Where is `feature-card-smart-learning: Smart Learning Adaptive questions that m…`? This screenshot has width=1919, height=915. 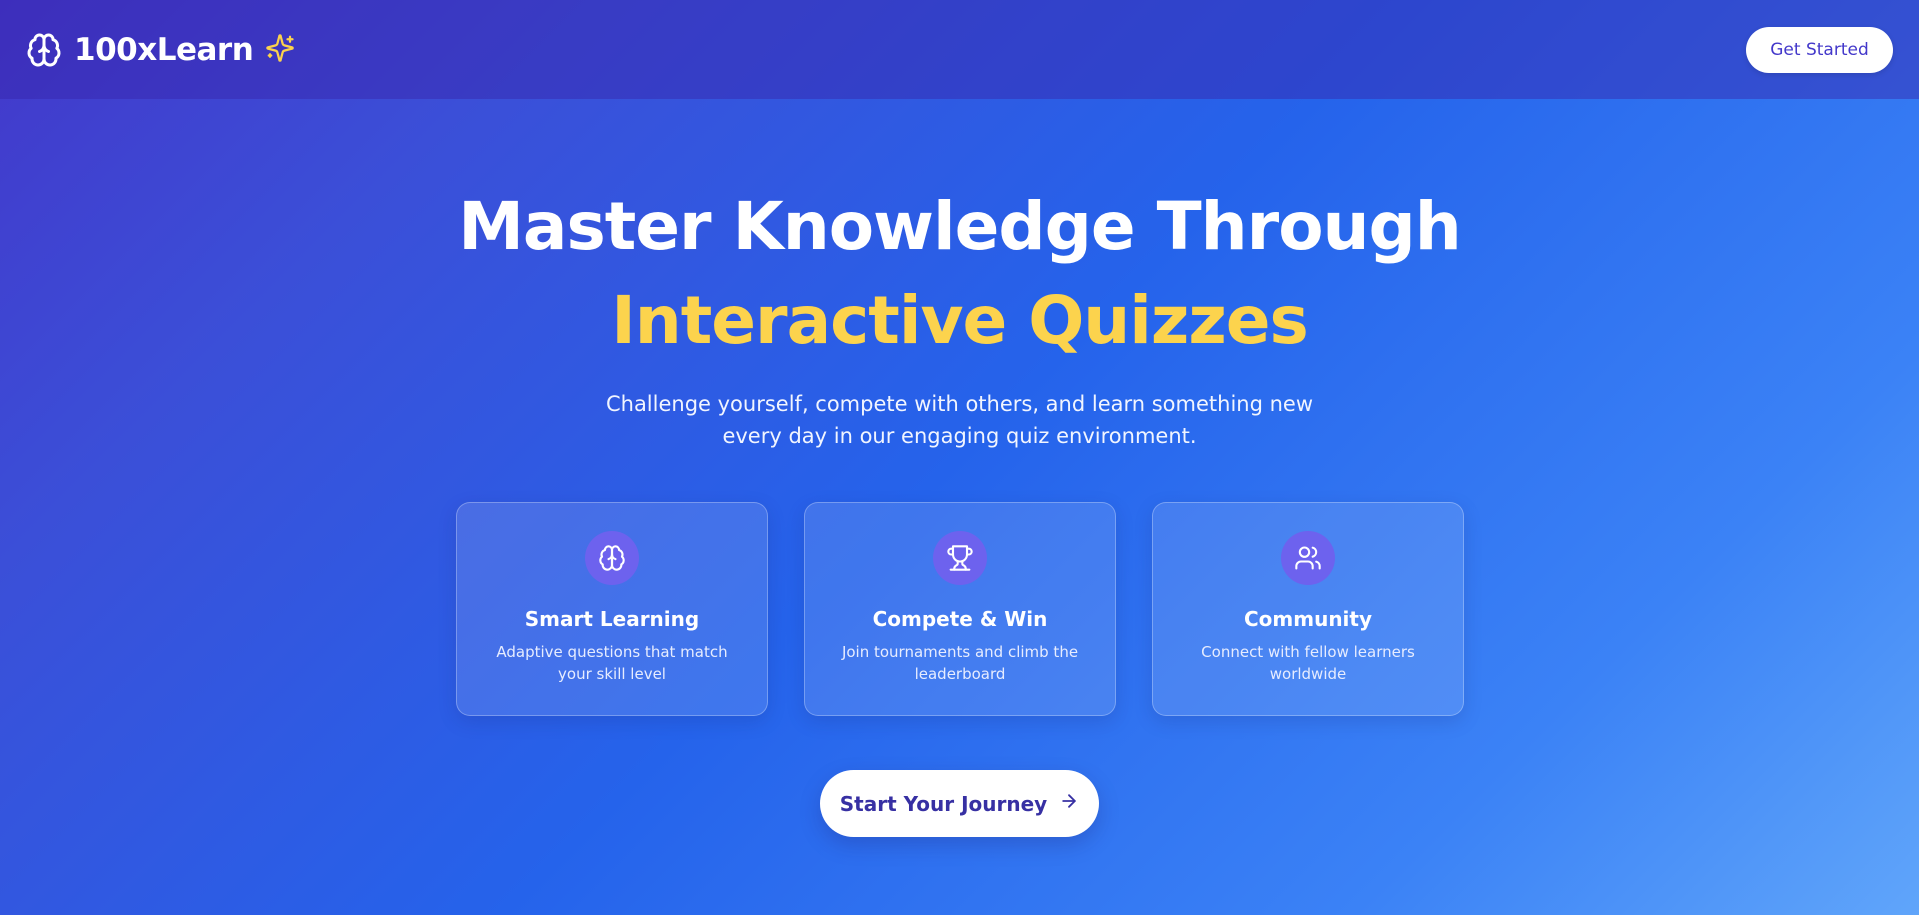 feature-card-smart-learning: Smart Learning Adaptive questions that m… is located at coordinates (612, 609).